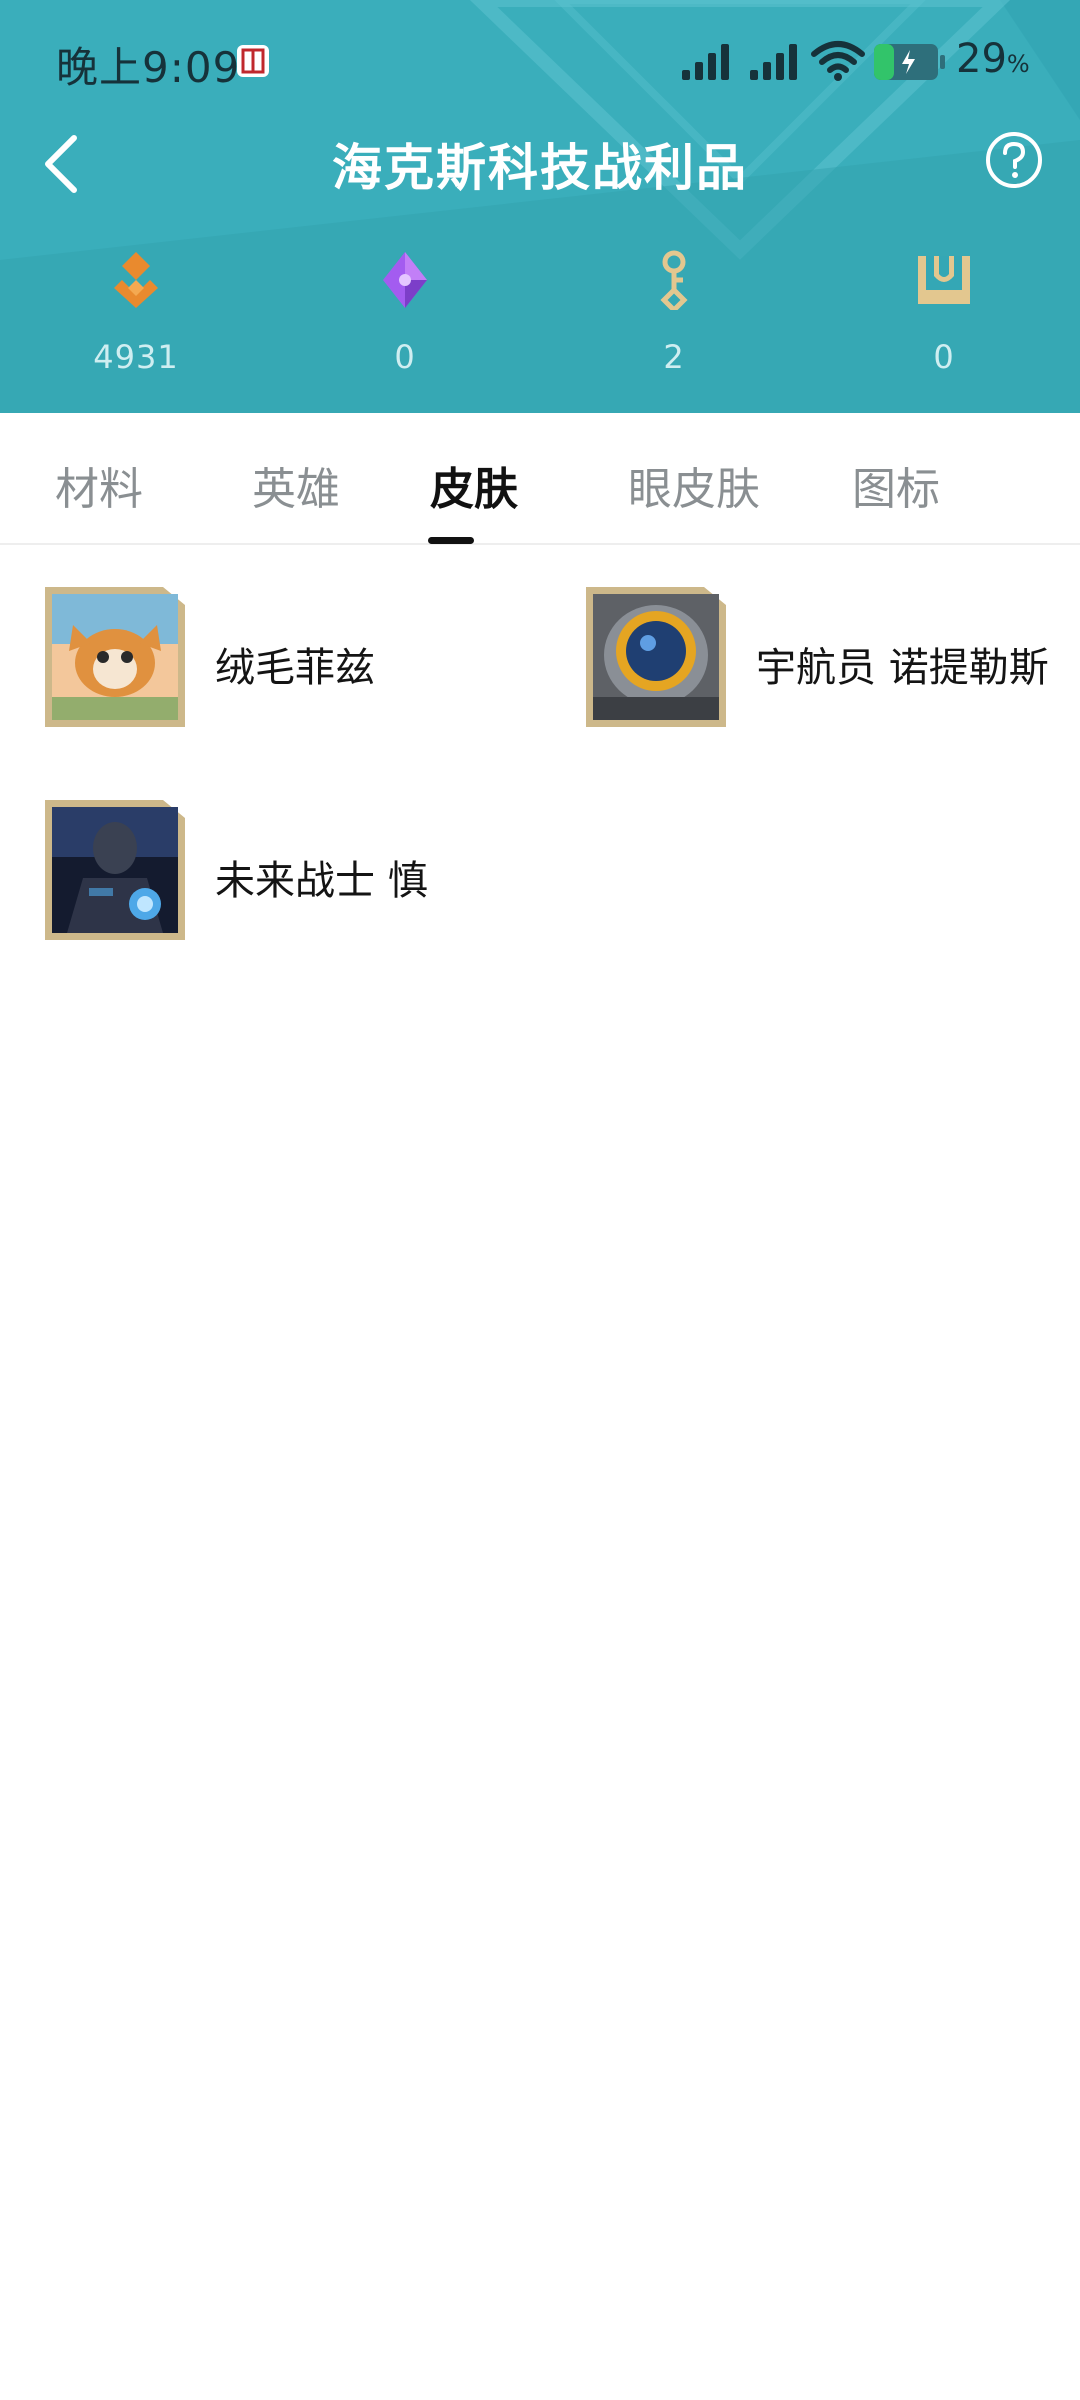 Image resolution: width=1080 pixels, height=2400 pixels. I want to click on notification-app-icon, so click(253, 61).